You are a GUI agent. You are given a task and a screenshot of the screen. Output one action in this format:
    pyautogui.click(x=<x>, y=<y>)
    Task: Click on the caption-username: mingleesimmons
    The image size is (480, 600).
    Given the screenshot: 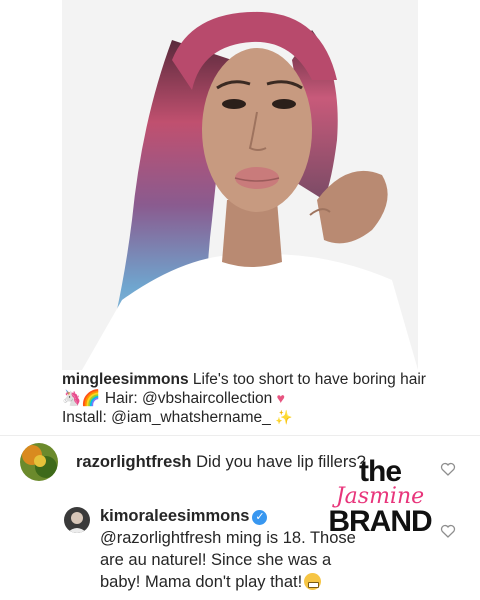 What is the action you would take?
    pyautogui.click(x=125, y=379)
    